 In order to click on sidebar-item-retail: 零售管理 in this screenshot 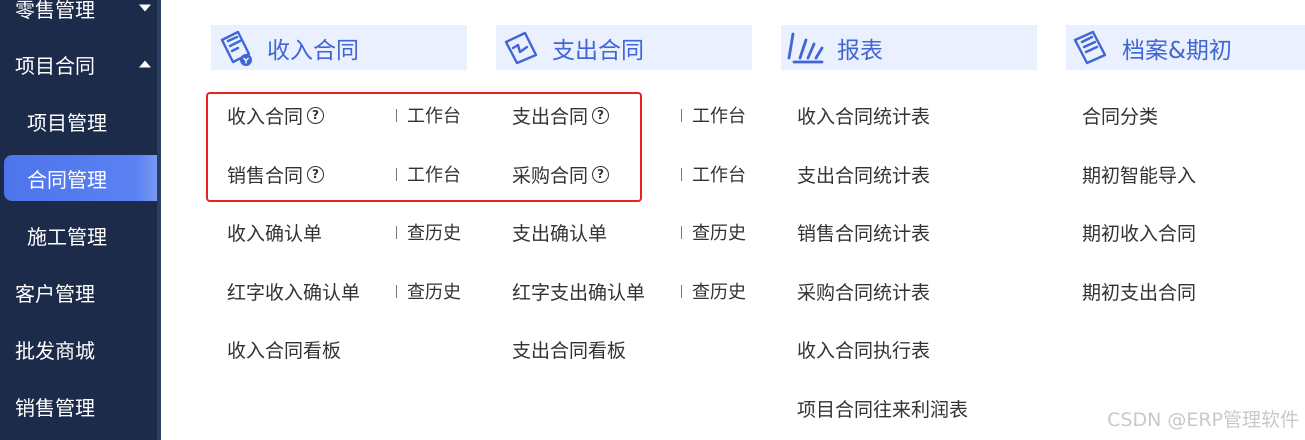, I will do `click(78, 15)`.